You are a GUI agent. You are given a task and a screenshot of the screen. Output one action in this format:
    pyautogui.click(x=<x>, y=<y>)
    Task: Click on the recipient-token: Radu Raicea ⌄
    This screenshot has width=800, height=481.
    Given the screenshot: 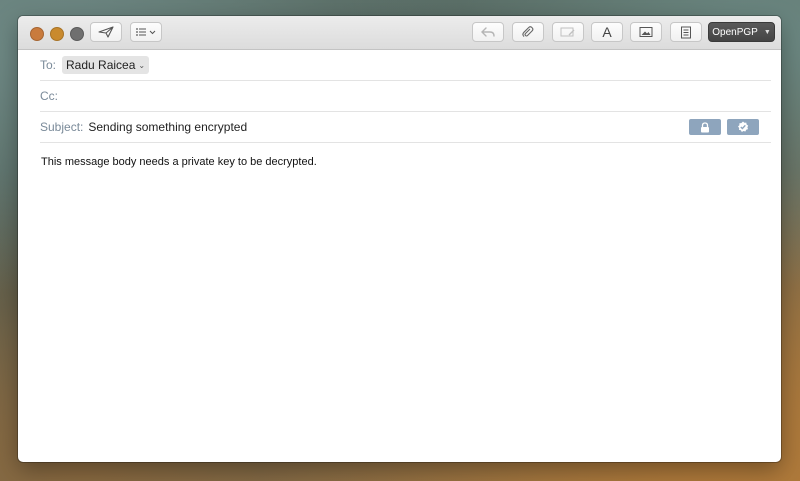 What is the action you would take?
    pyautogui.click(x=106, y=65)
    